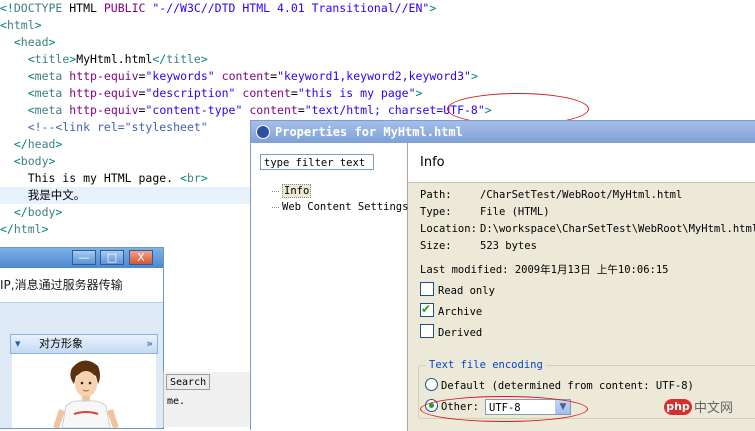 The width and height of the screenshot is (755, 431). Describe the element at coordinates (374, 76) in the screenshot. I see `code-token: "keyword1,keyword2,keyword3"` at that location.